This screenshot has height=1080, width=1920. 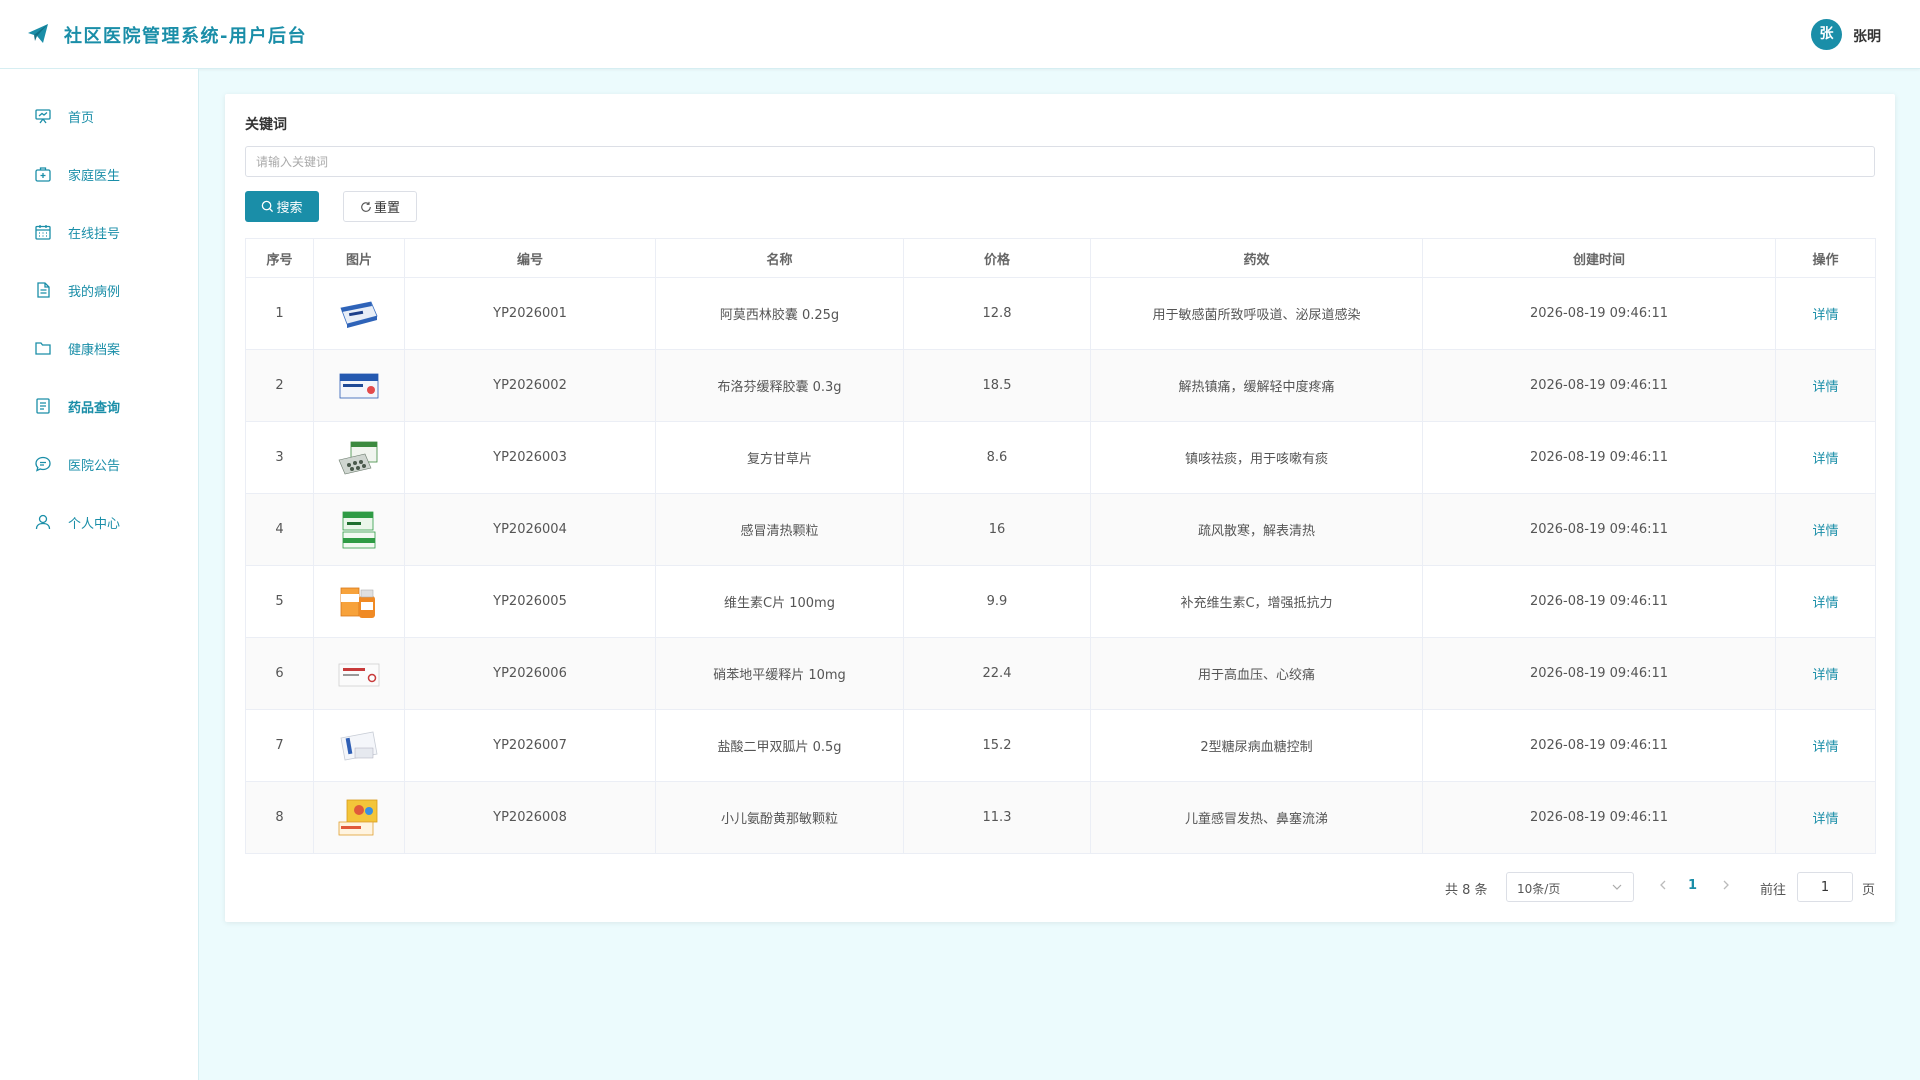 I want to click on cell-code: YP2026004, so click(x=530, y=529).